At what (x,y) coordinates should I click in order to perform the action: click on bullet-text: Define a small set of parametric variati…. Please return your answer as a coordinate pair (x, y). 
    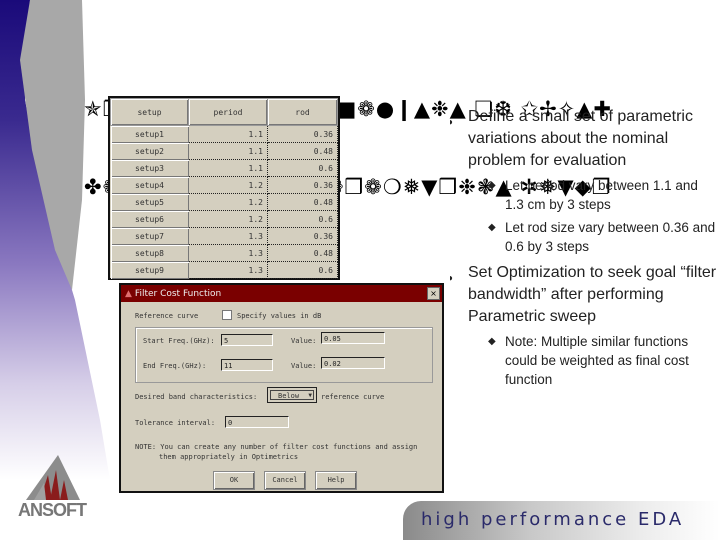
    Looking at the image, I should click on (580, 138).